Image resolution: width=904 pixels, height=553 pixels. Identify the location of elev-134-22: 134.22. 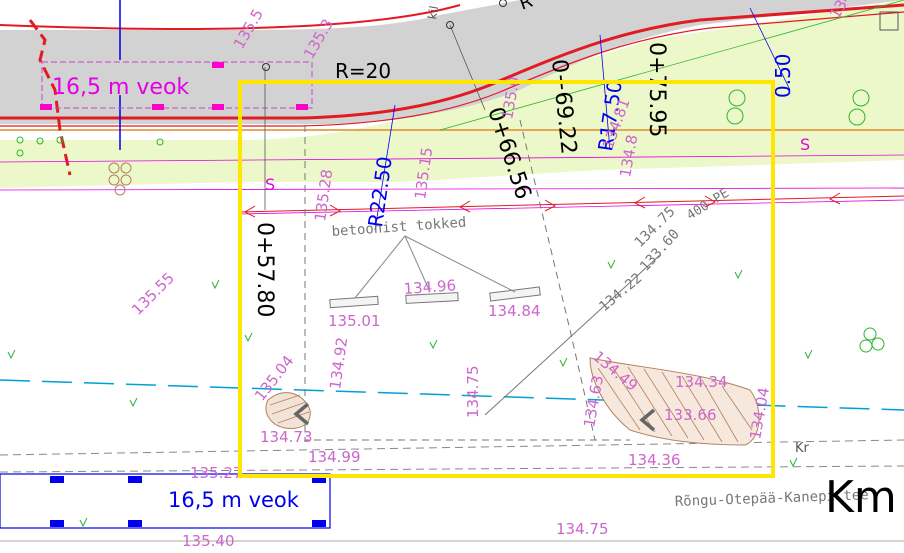
(620, 292).